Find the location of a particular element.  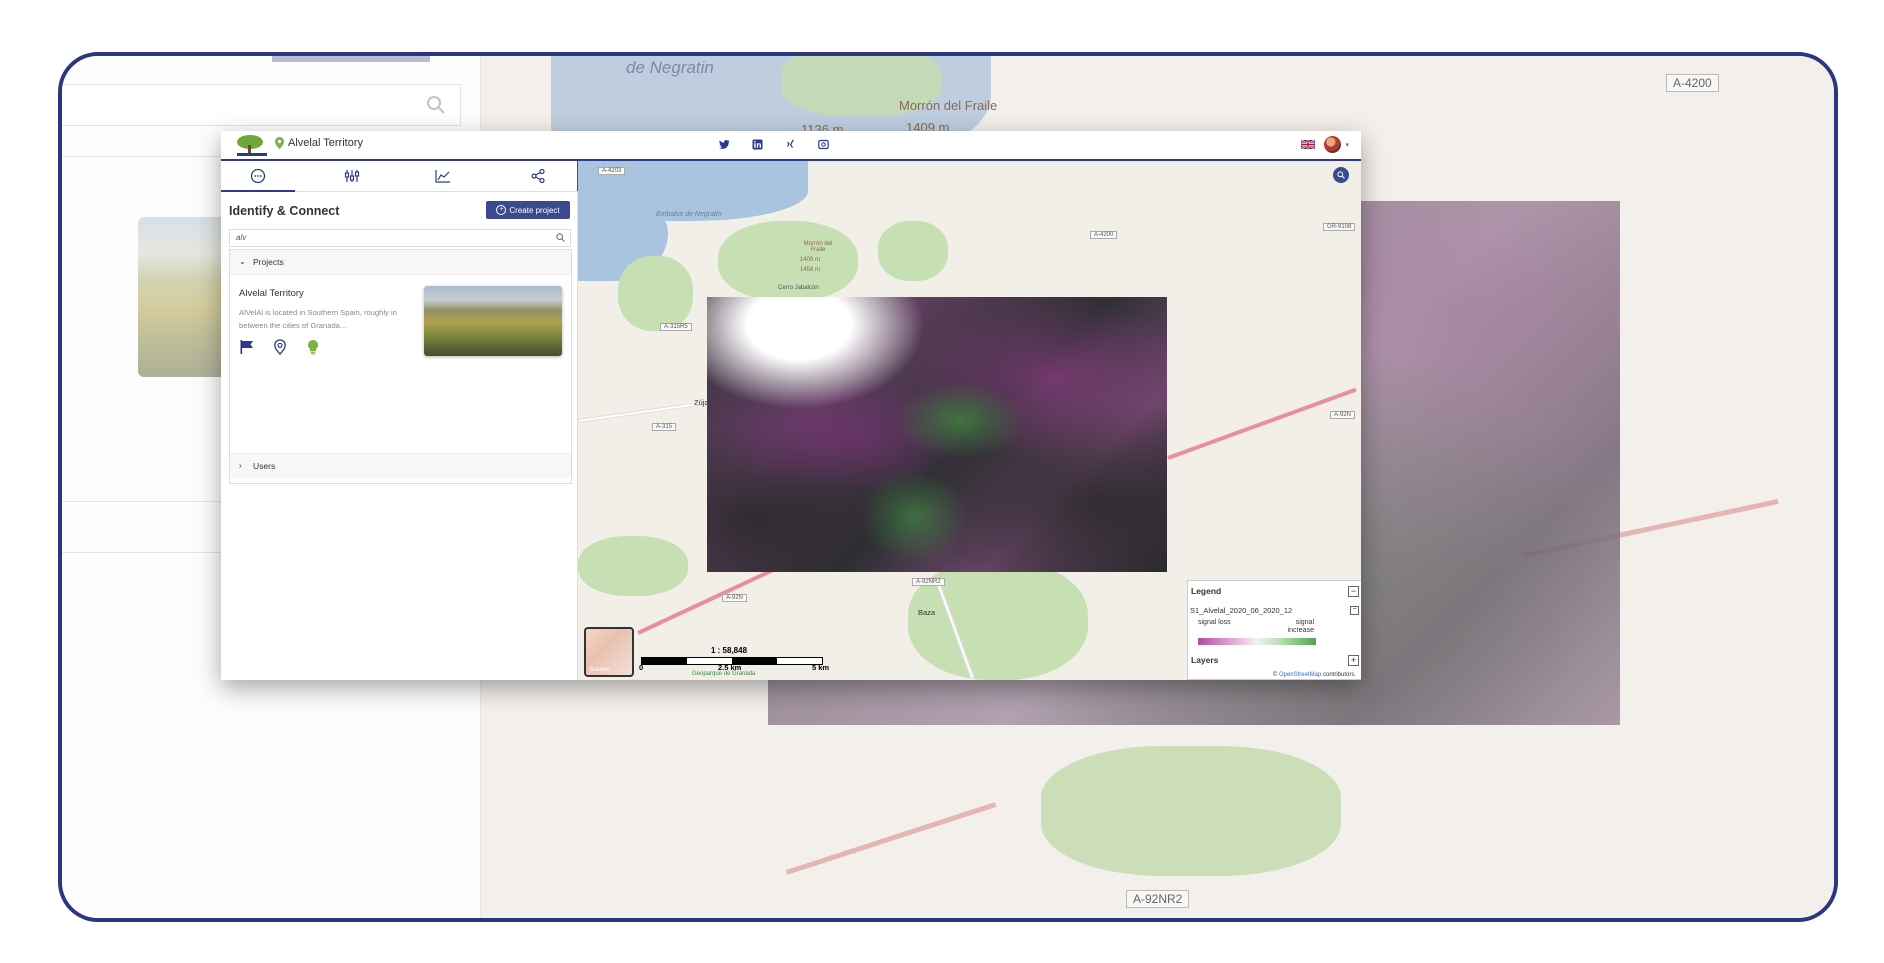

create-project-label: Create project is located at coordinates (534, 210).